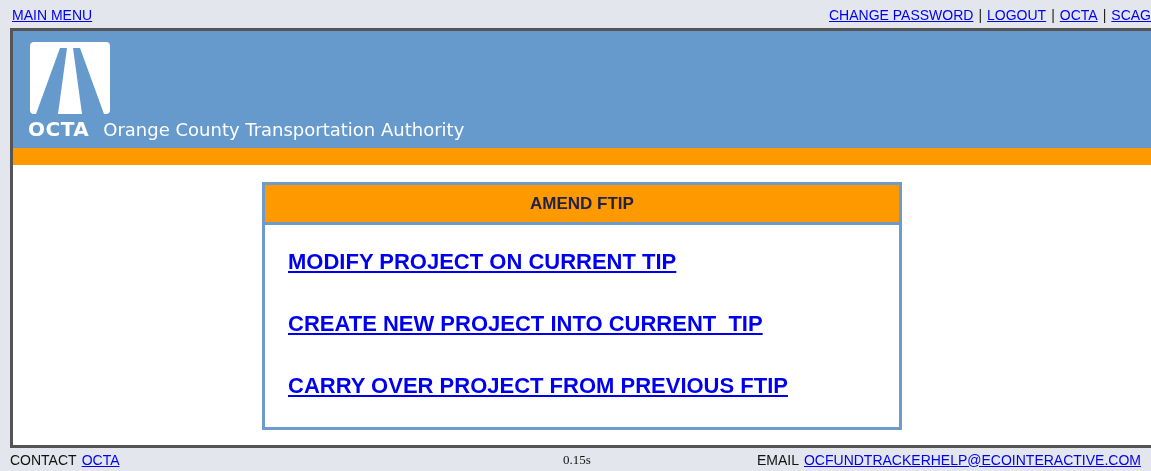 The width and height of the screenshot is (1151, 471). I want to click on main-menu-link: MAIN MENU, so click(52, 15).